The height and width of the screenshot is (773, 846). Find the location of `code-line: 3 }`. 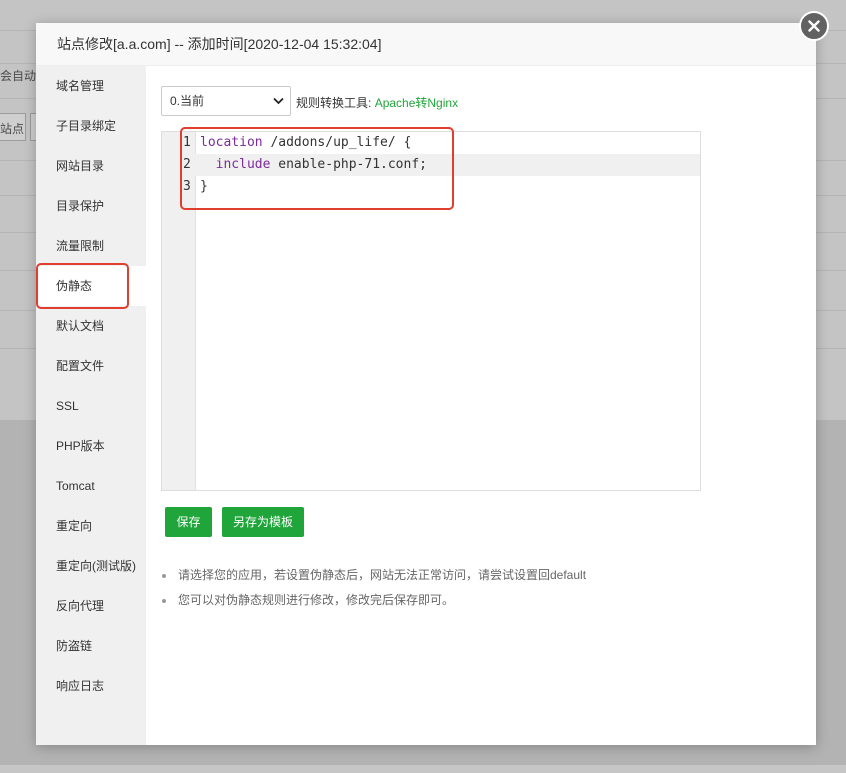

code-line: 3 } is located at coordinates (431, 187).